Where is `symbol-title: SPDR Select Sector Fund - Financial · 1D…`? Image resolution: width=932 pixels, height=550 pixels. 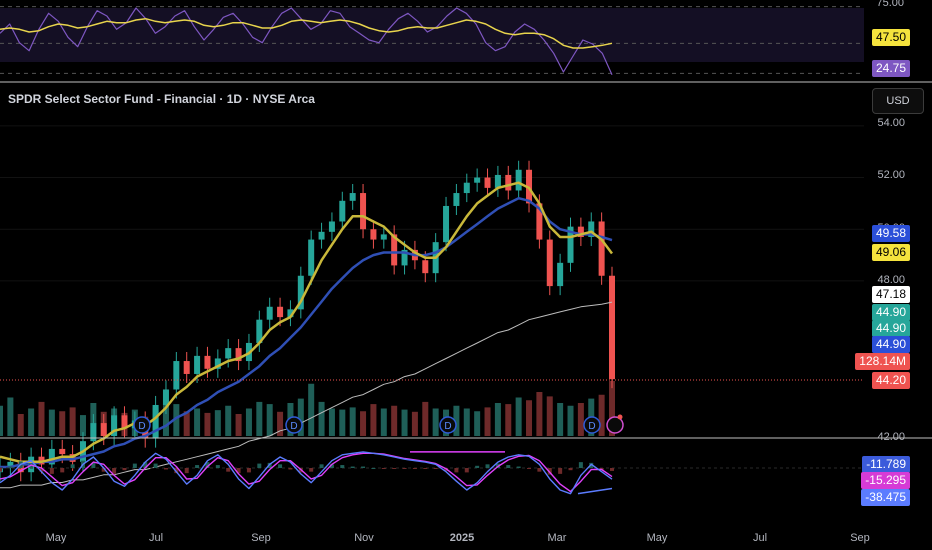 symbol-title: SPDR Select Sector Fund - Financial · 1D… is located at coordinates (161, 99).